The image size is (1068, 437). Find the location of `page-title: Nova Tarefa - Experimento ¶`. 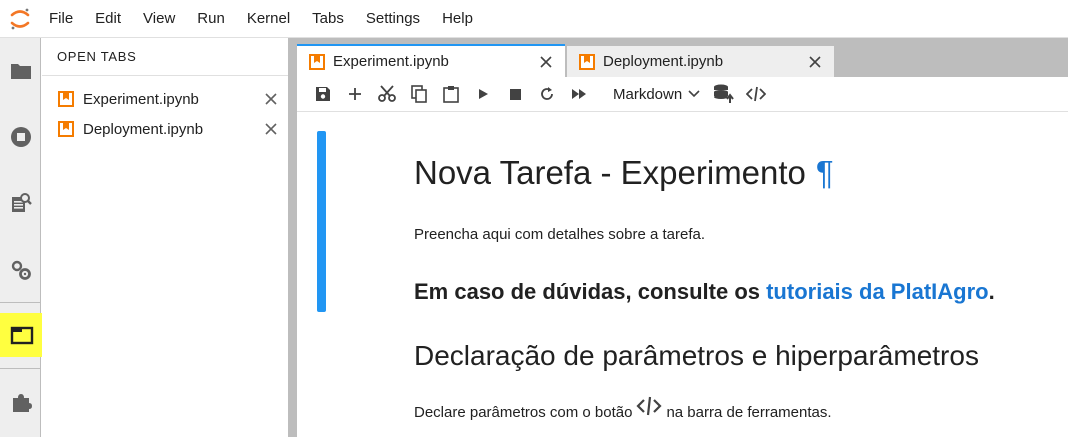

page-title: Nova Tarefa - Experimento ¶ is located at coordinates (624, 173).